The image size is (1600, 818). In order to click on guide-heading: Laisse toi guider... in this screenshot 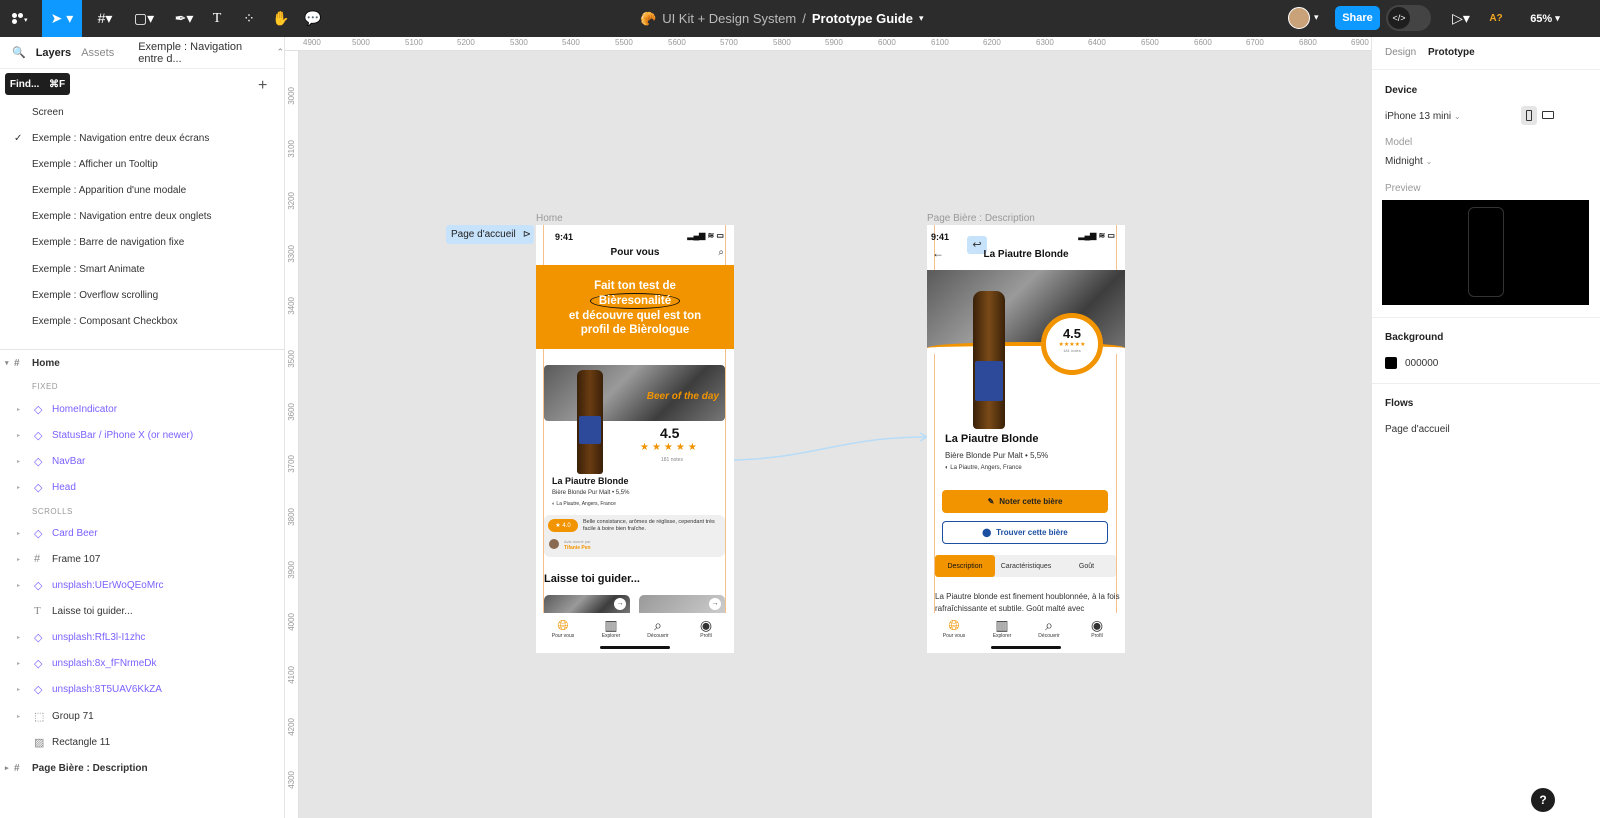, I will do `click(592, 579)`.